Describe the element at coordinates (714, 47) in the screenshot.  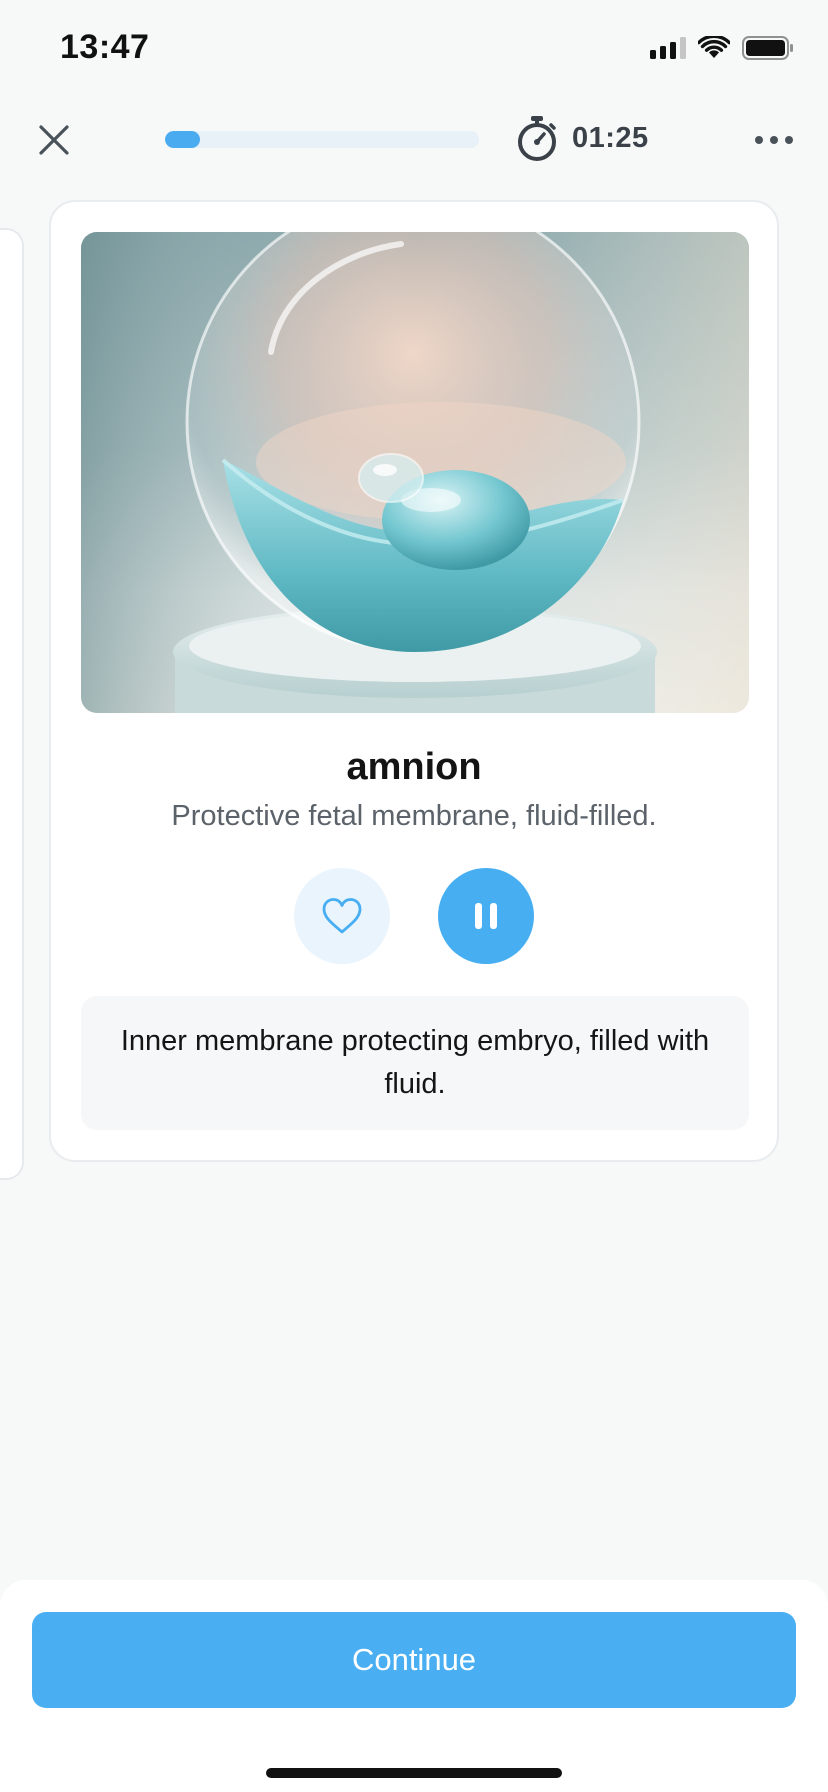
I see `wifi-icon` at that location.